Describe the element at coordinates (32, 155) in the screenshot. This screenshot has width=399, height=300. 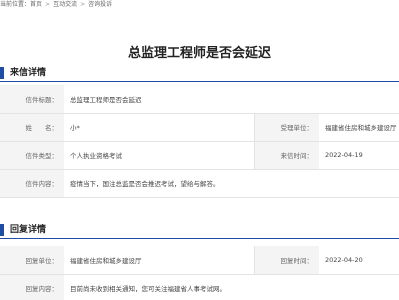
I see `letter-type-label: 信件类型：` at that location.